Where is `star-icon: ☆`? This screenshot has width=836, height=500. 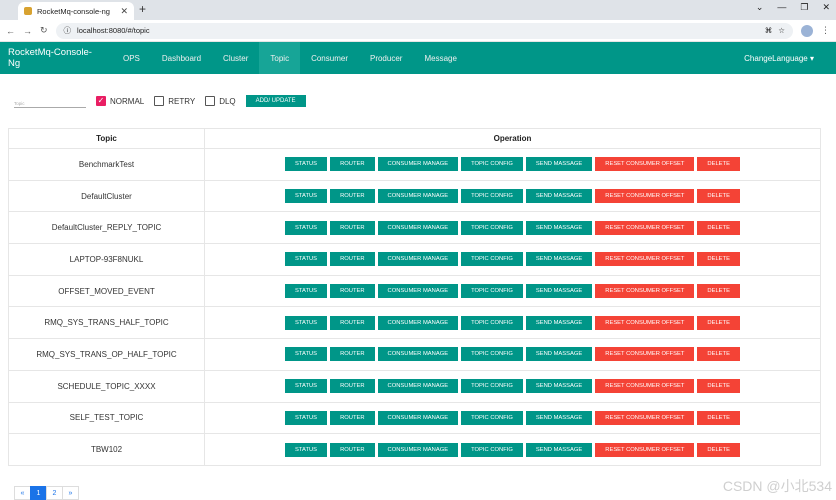
star-icon: ☆ is located at coordinates (781, 30).